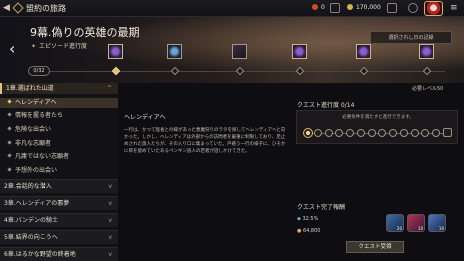  Describe the element at coordinates (46, 8) in the screenshot. I see `page-title: 盟約の旅路` at that location.